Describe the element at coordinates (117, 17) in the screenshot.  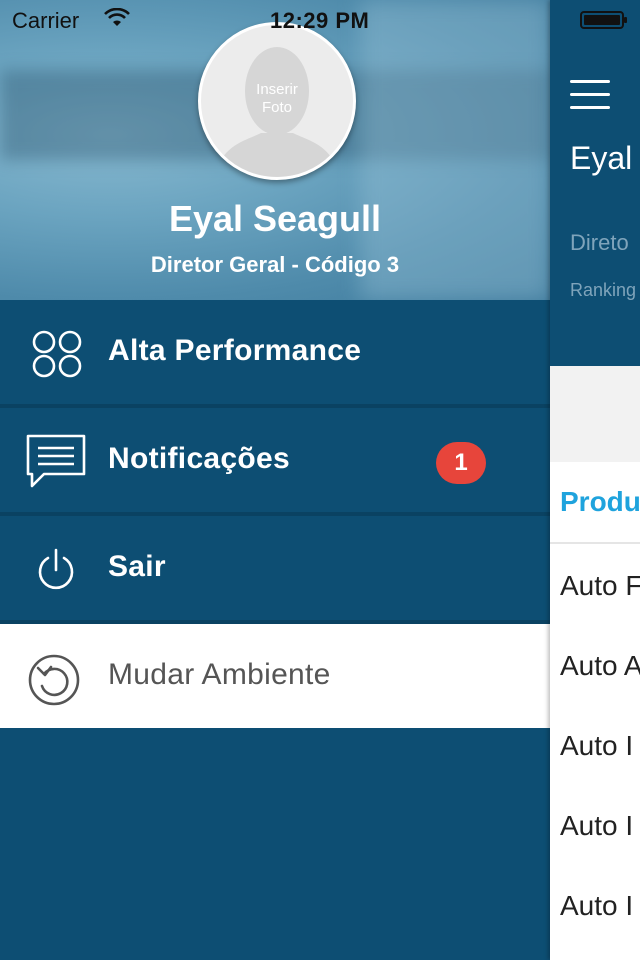
I see `wifi-icon` at that location.